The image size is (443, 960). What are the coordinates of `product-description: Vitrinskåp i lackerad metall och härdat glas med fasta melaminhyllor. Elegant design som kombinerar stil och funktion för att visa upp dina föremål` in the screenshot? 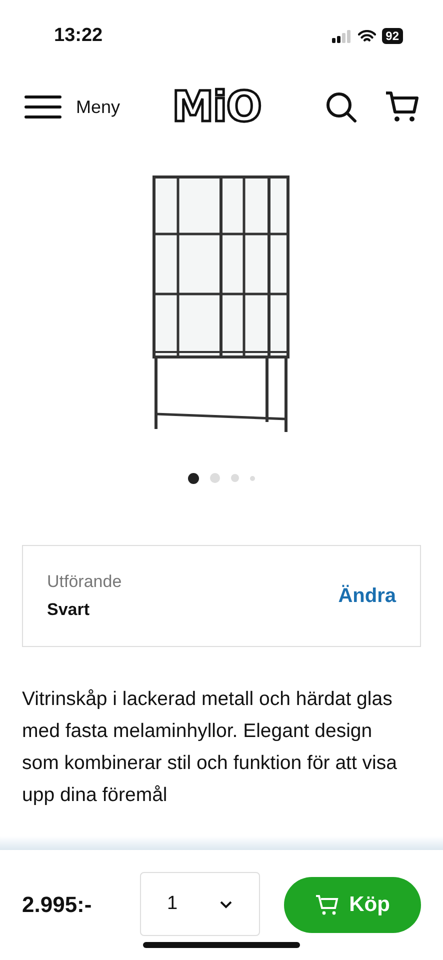 It's located at (210, 747).